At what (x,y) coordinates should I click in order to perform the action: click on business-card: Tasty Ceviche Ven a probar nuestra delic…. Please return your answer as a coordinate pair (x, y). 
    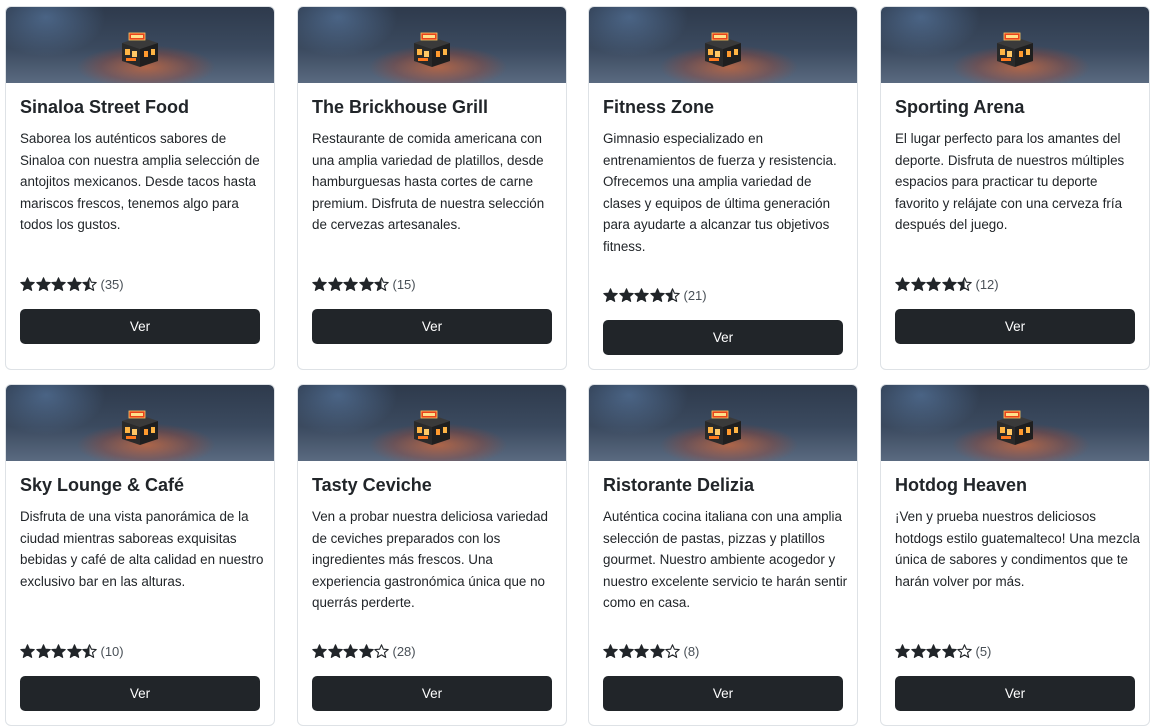
    Looking at the image, I should click on (432, 555).